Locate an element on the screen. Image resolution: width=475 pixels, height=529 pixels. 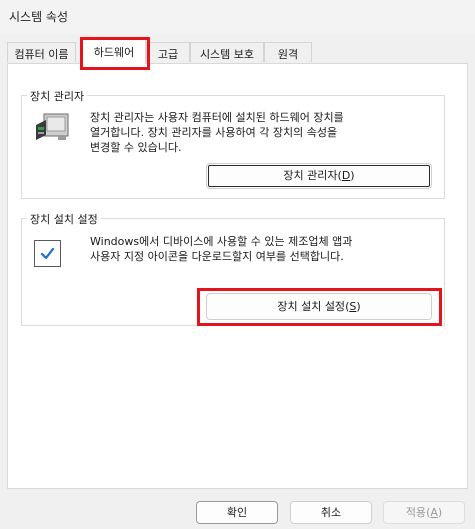
description-line: 열거합니다. 장치 관리자를 사용하여 각 장치의 속성을 is located at coordinates (214, 132).